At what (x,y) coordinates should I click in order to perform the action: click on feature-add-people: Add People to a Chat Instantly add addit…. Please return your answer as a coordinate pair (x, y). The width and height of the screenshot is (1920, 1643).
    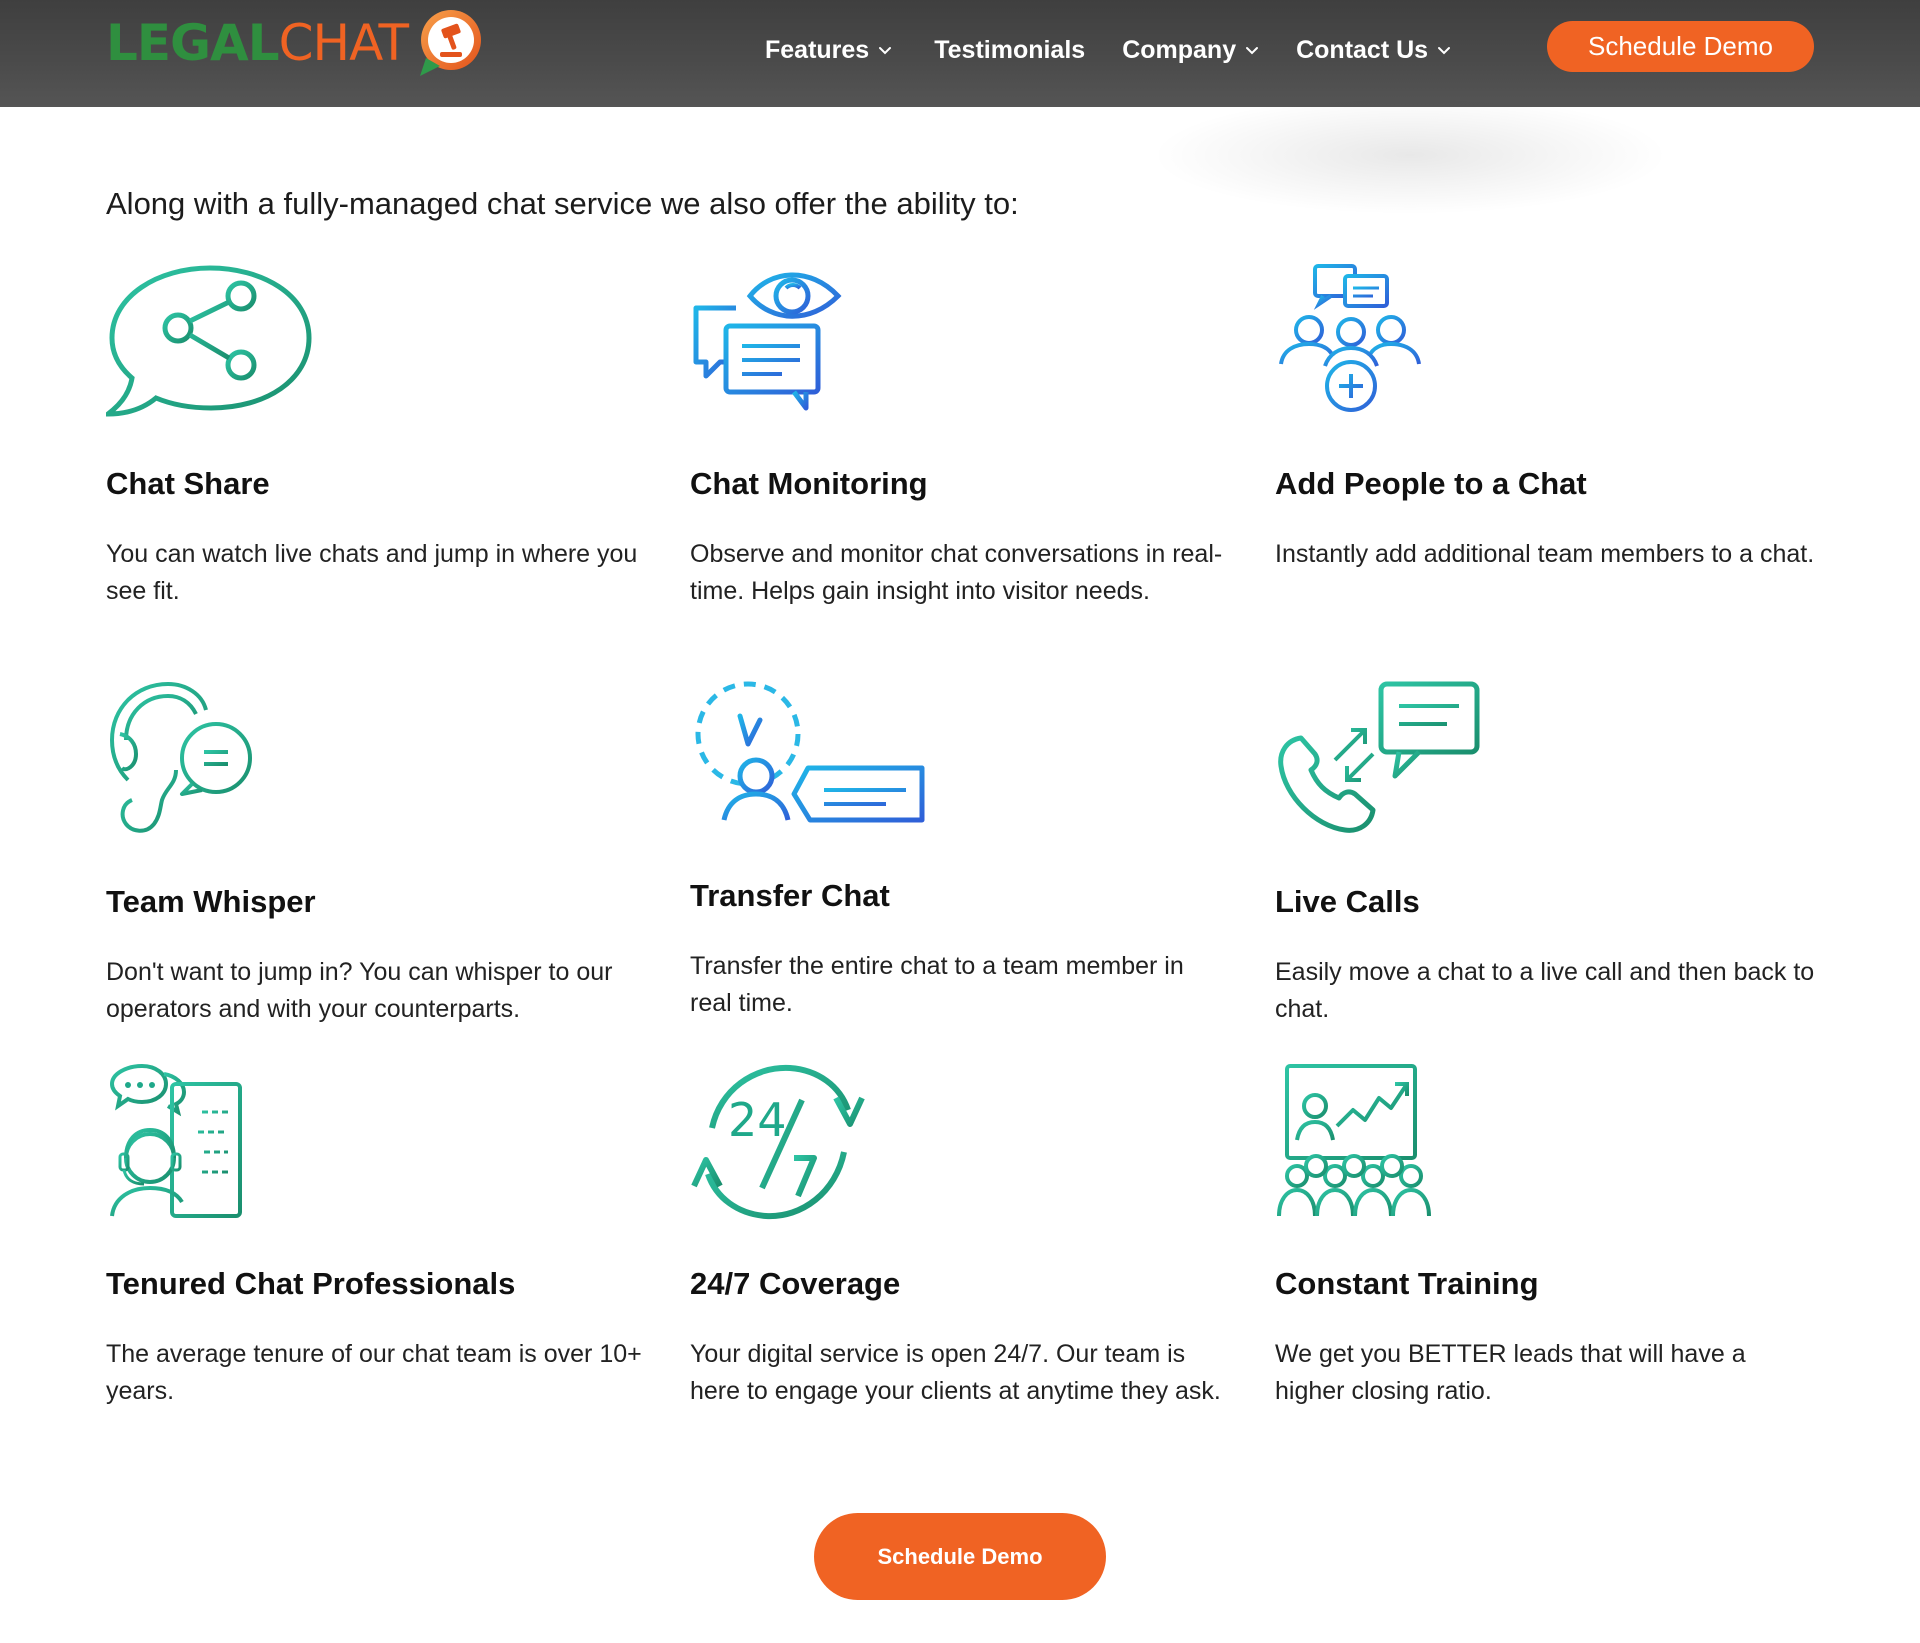
    Looking at the image, I should click on (1545, 442).